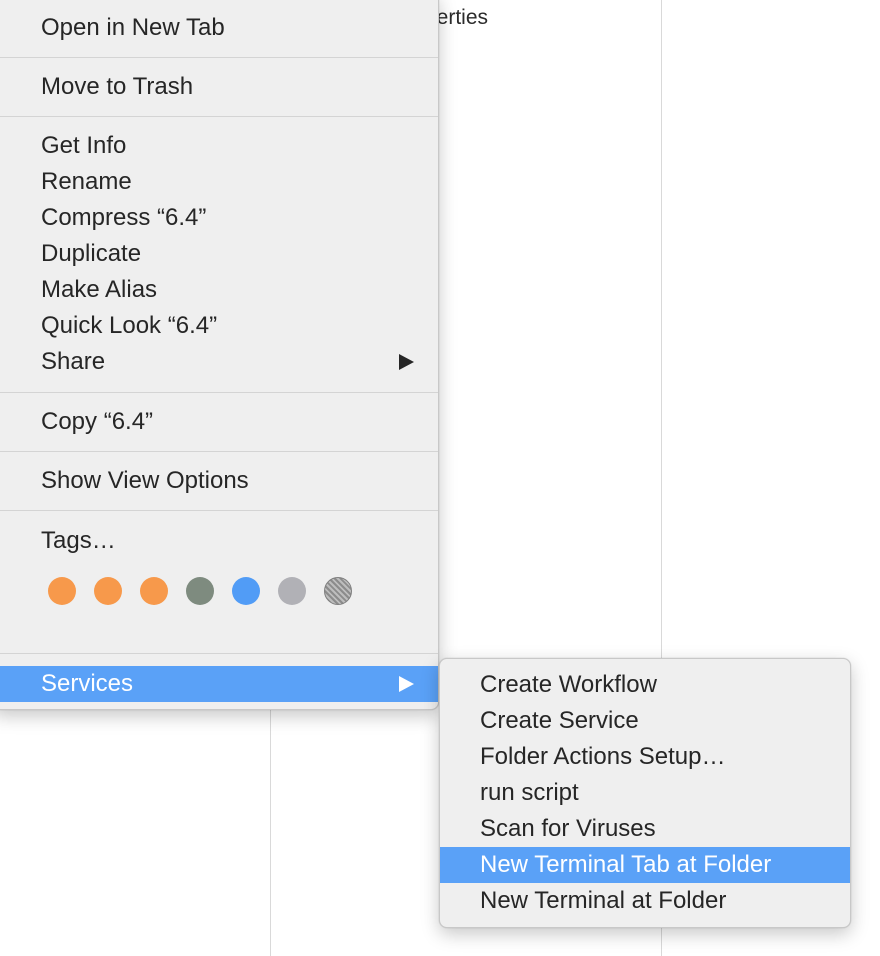 This screenshot has width=880, height=956. What do you see at coordinates (84, 145) in the screenshot?
I see `menu-item-label: Get Info` at bounding box center [84, 145].